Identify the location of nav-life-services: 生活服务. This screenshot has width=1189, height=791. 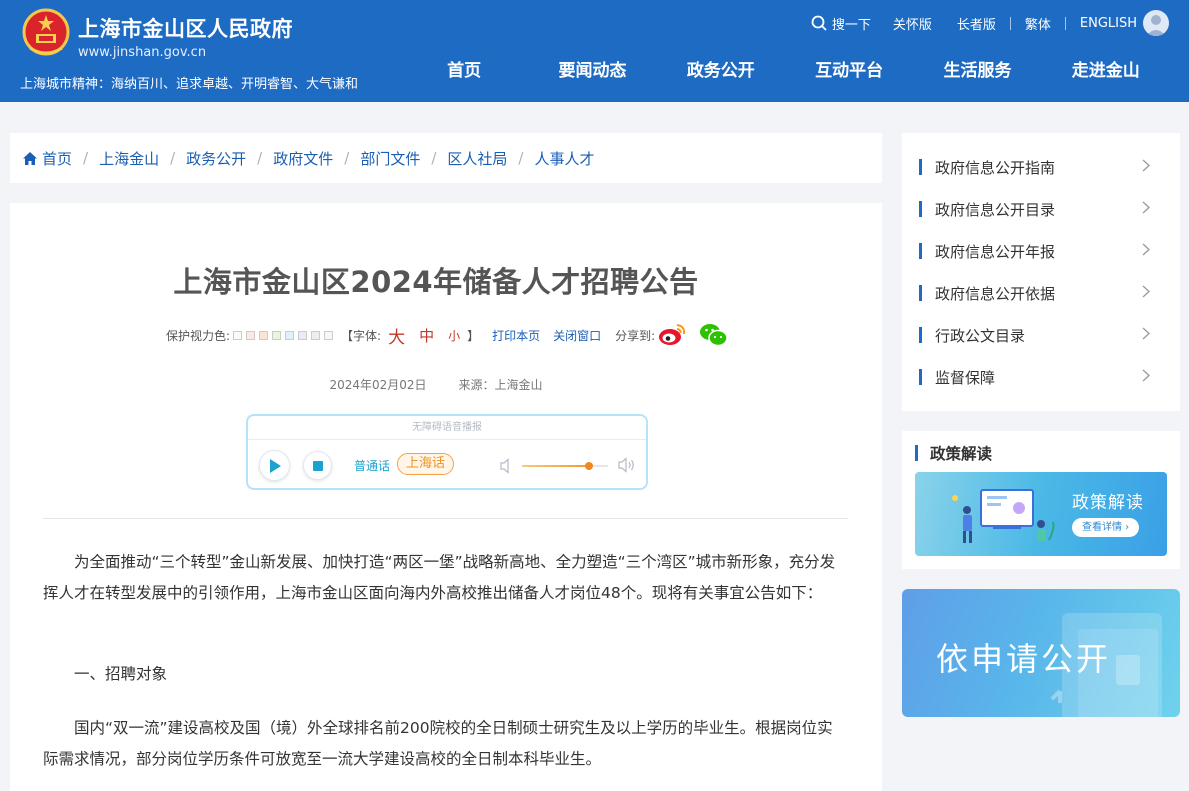
(977, 71).